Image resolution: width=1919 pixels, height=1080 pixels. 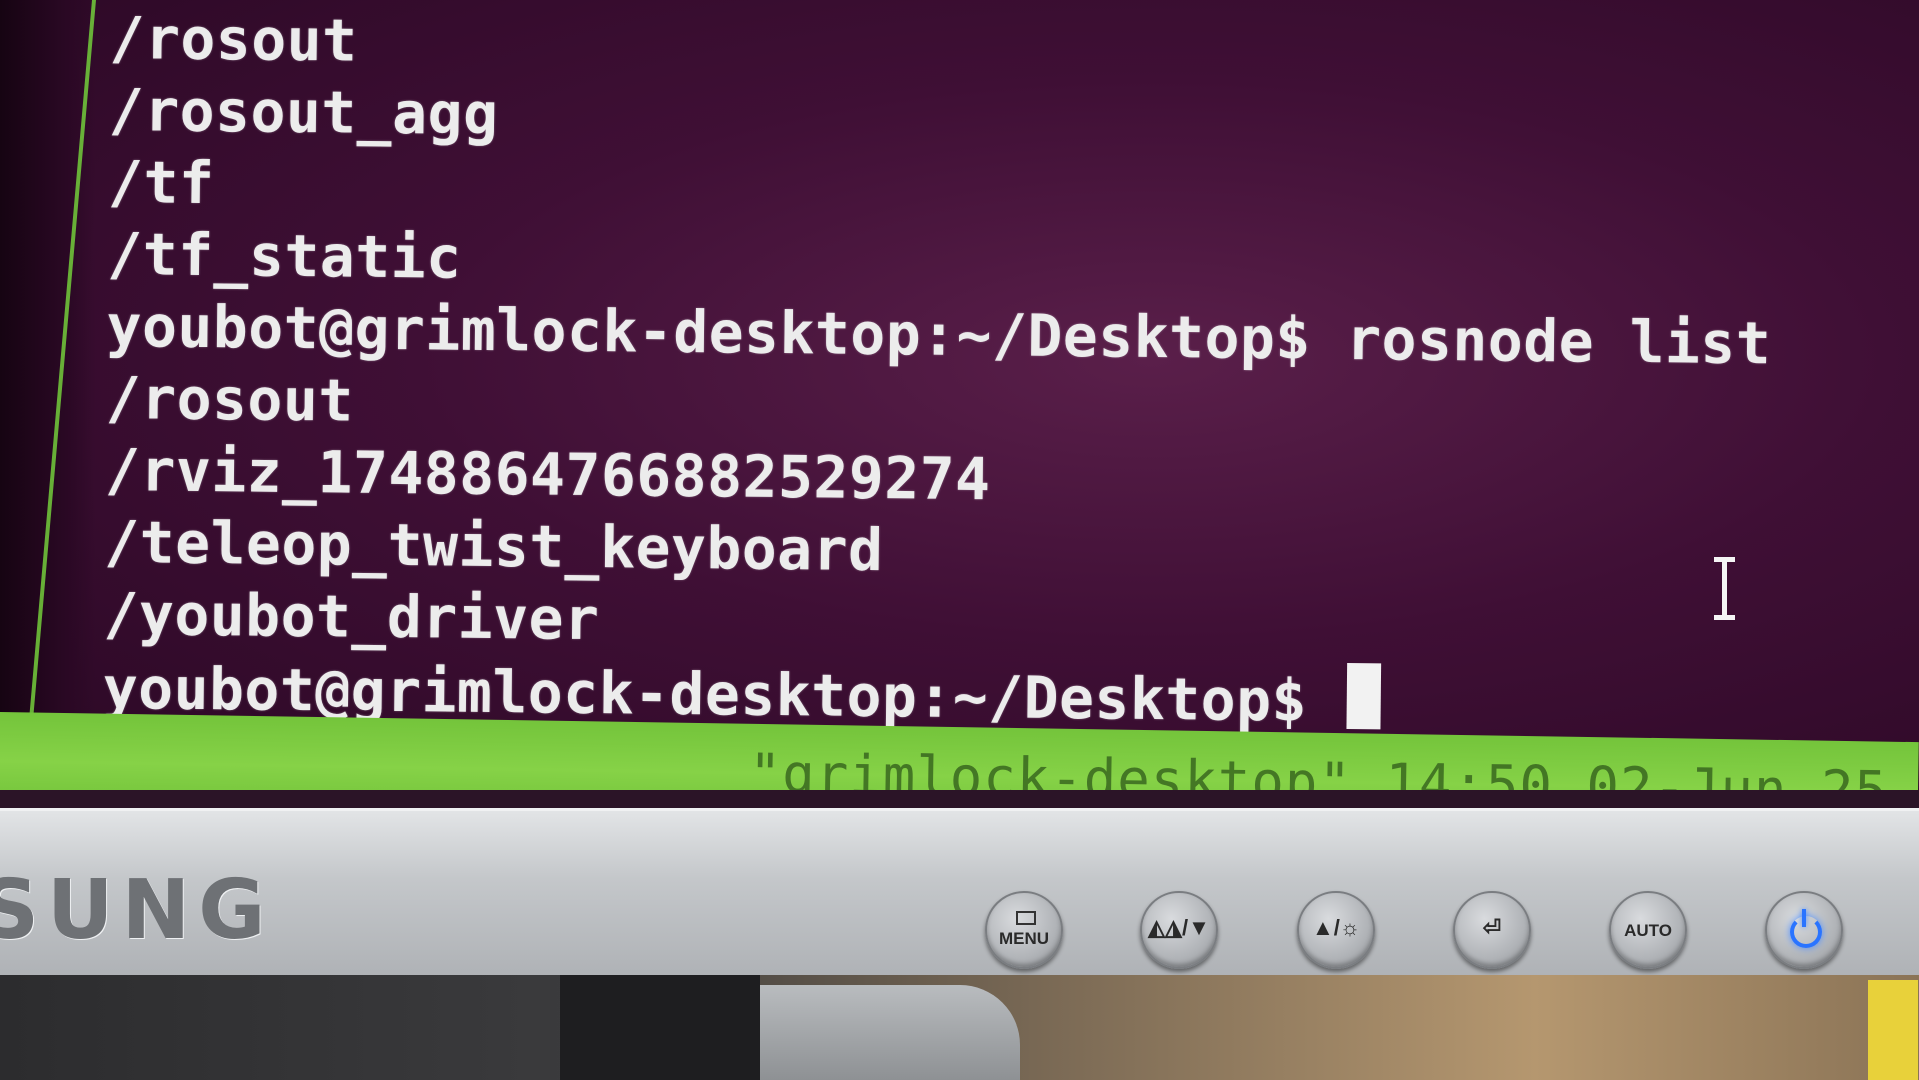 I want to click on monitor-button-row: MENU ◭◮/▼ ▲/☼ ⏎ AUTO, so click(x=1425, y=931).